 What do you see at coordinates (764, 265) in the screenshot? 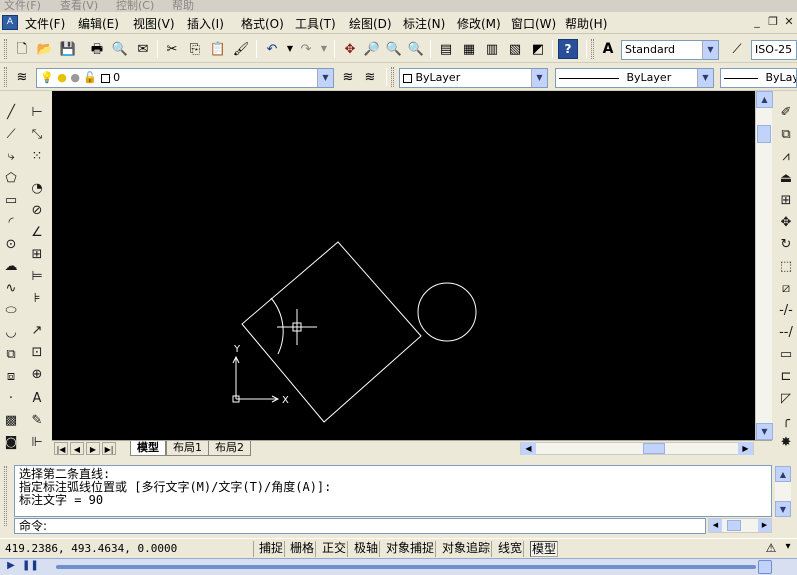
I see `vertical-scrollbar: ▲ ▼` at bounding box center [764, 265].